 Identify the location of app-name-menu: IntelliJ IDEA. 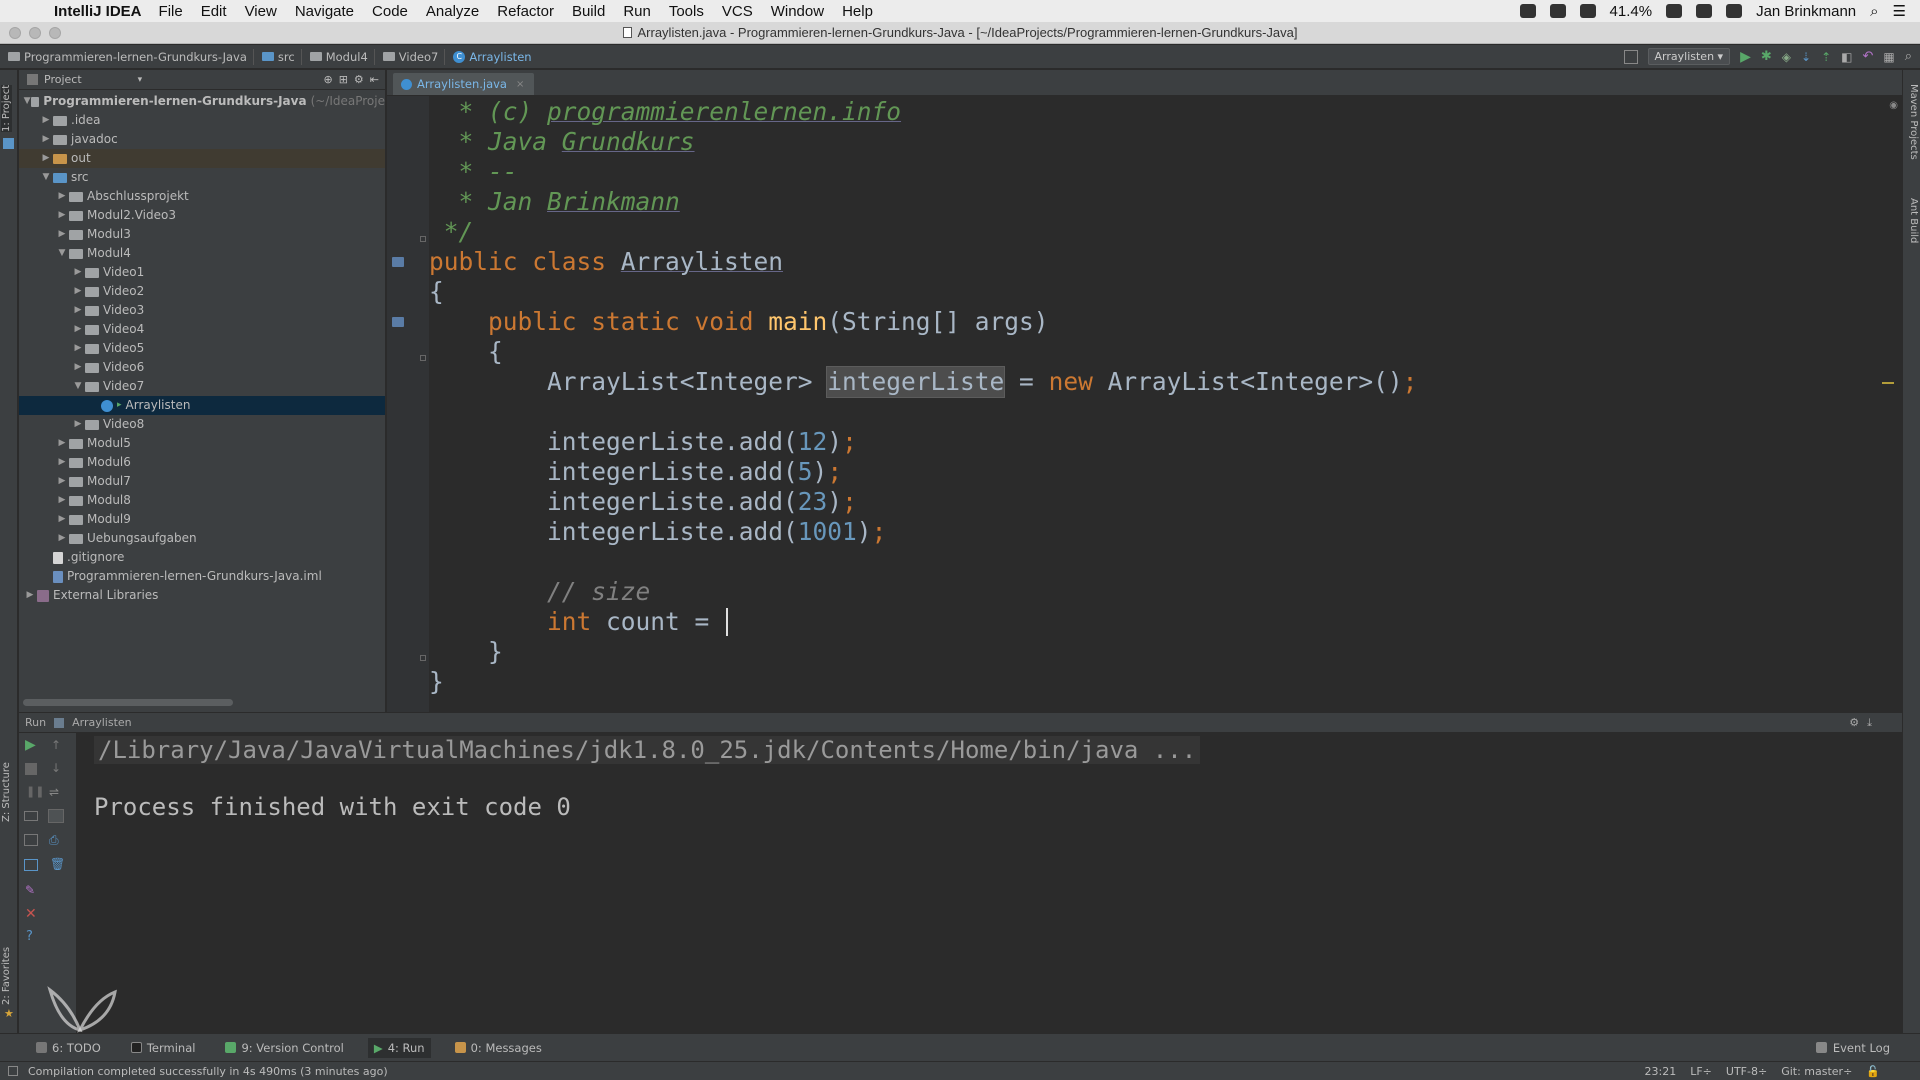
(98, 11).